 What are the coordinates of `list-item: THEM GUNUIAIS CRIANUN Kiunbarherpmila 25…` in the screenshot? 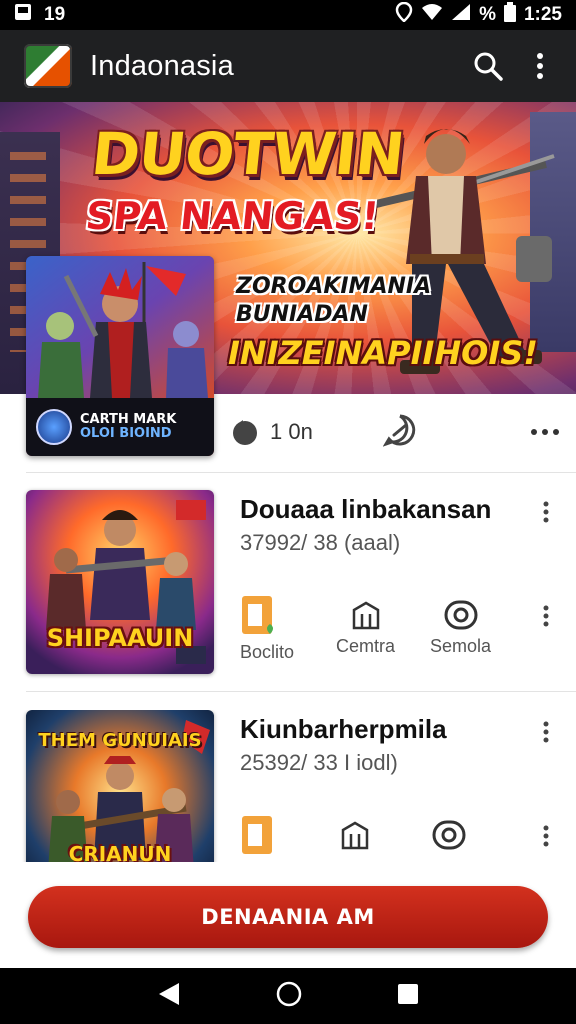 It's located at (288, 786).